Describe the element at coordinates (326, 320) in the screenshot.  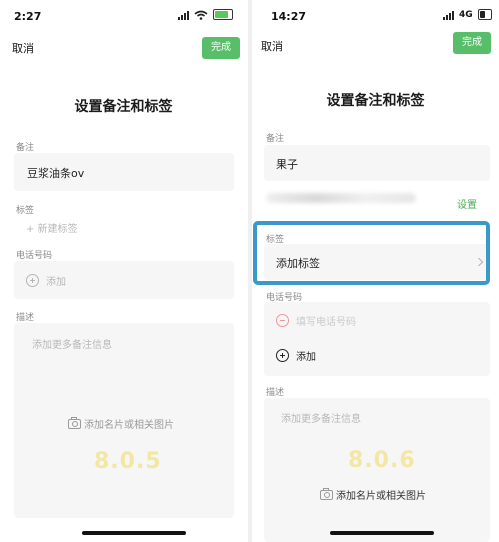
I see `phone-input: 填写电话号码` at that location.